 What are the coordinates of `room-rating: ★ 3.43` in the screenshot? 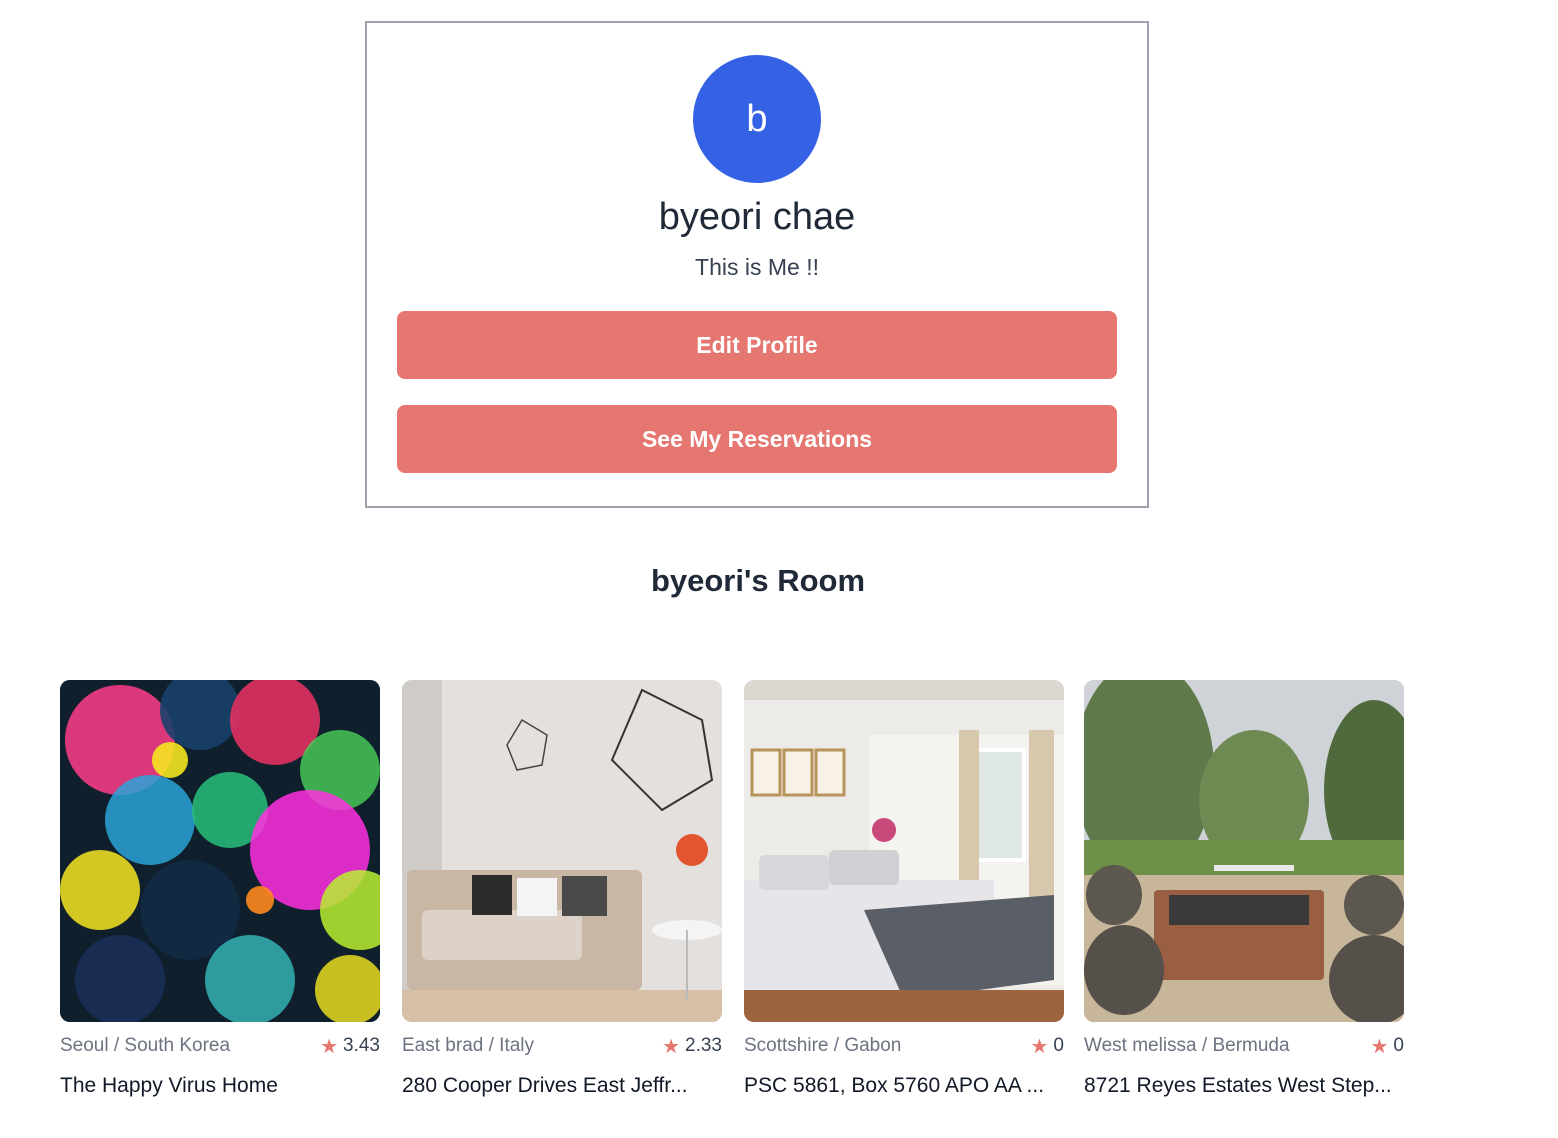 It's located at (350, 1046).